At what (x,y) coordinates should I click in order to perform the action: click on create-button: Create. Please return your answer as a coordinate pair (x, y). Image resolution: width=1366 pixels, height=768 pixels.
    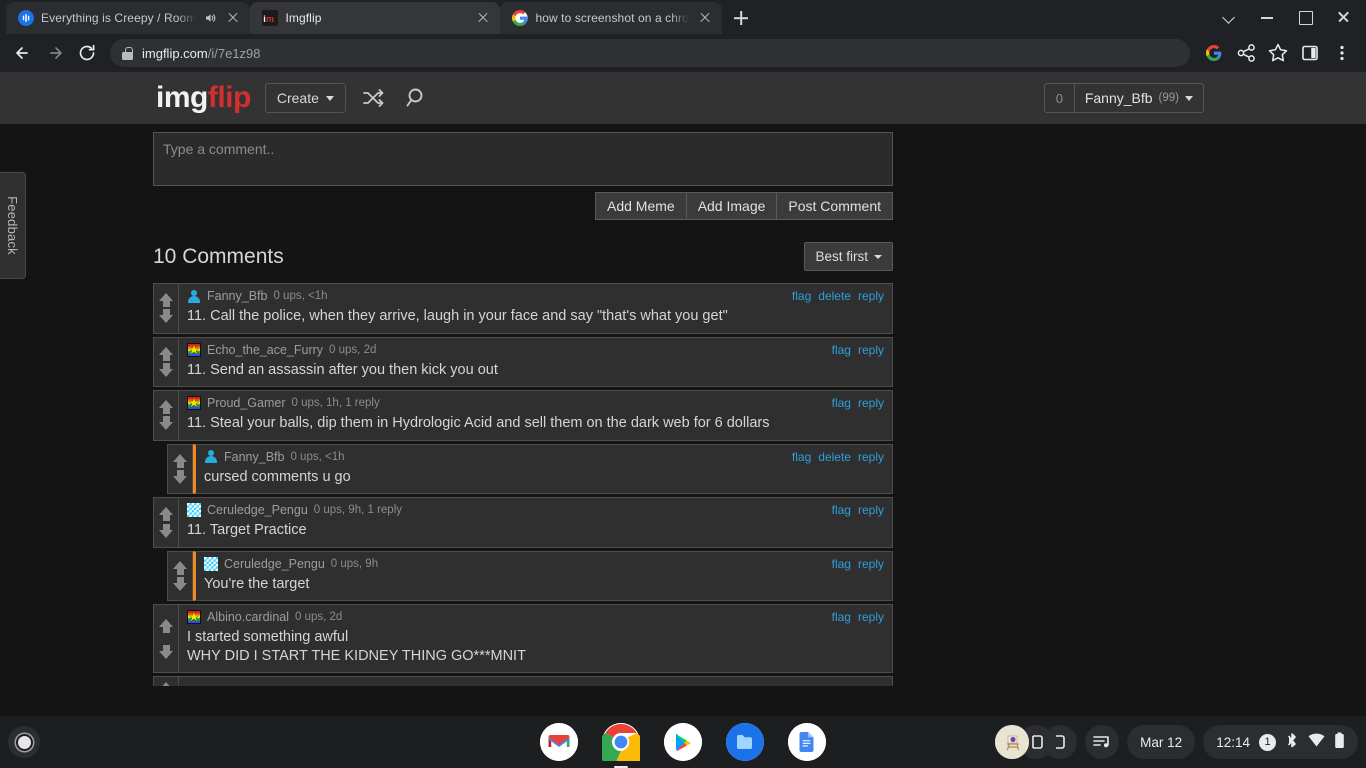
    Looking at the image, I should click on (305, 98).